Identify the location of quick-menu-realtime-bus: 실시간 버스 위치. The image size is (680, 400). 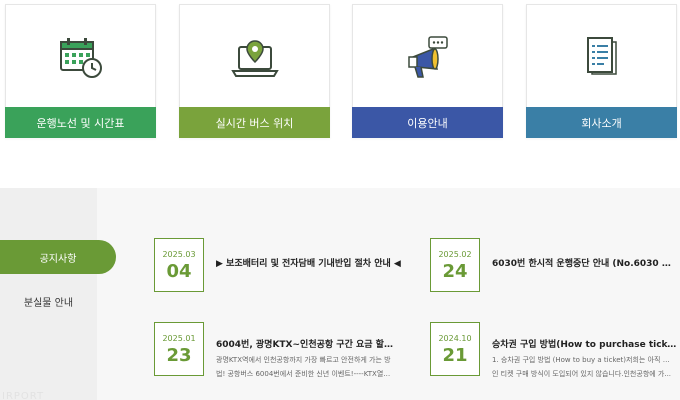
(254, 71).